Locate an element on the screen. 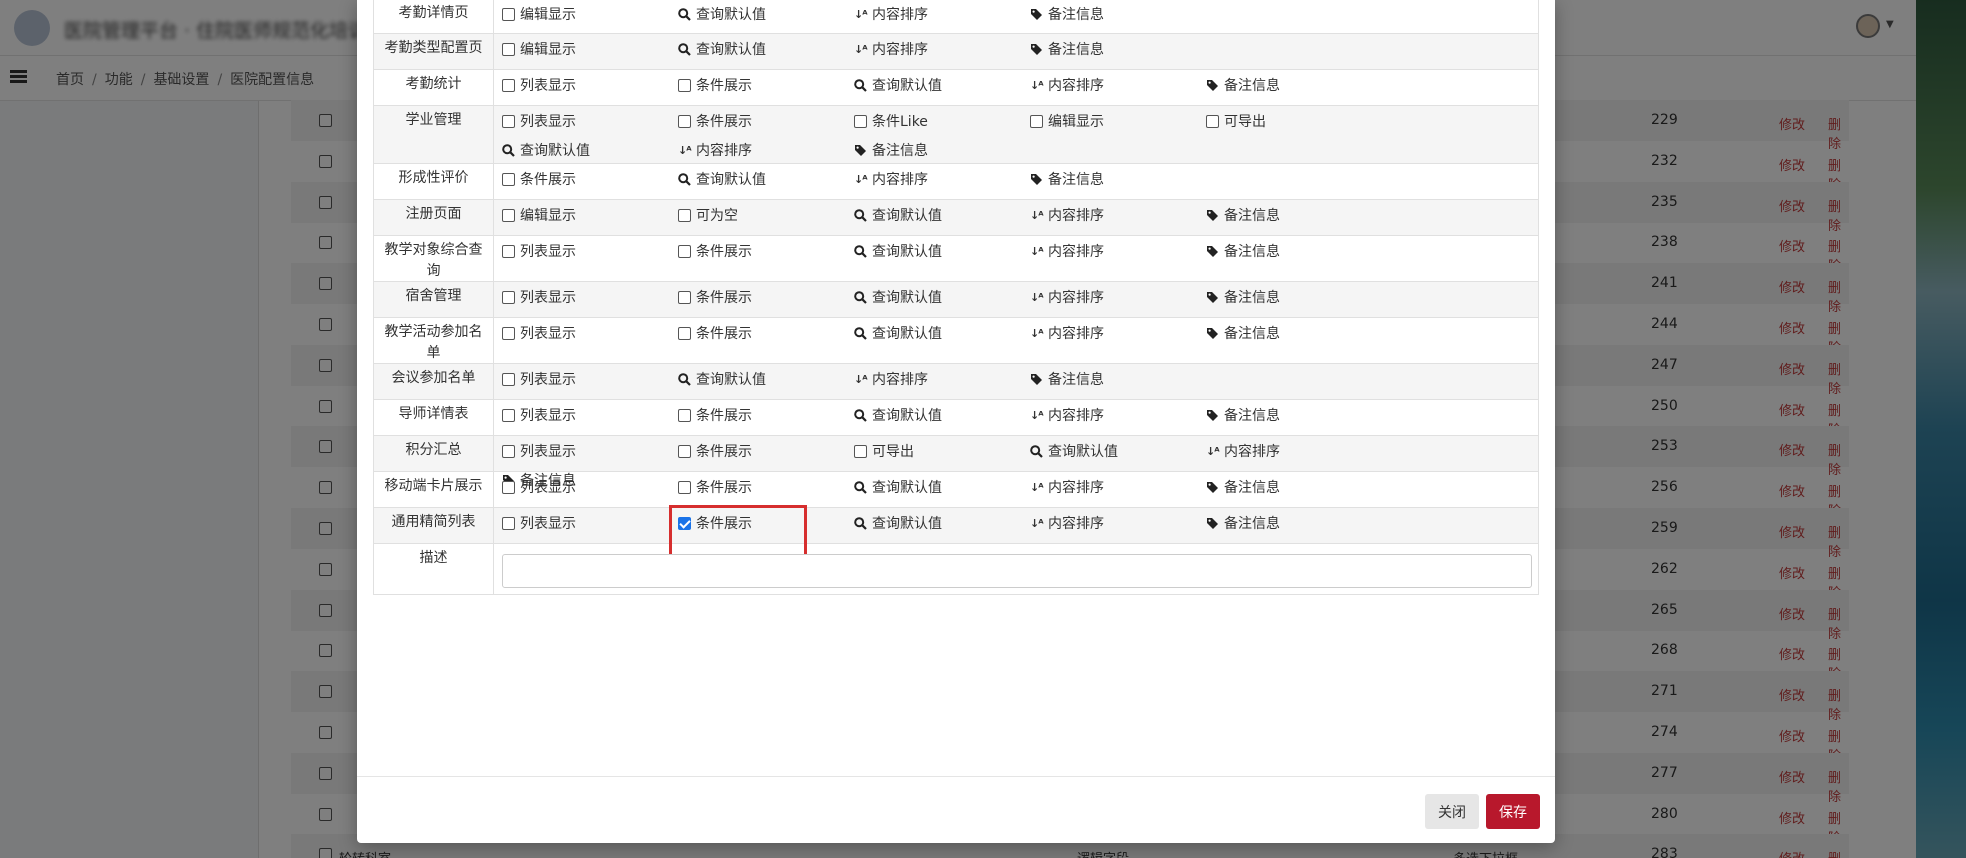 Image resolution: width=1966 pixels, height=858 pixels. option-label: 列表显示 is located at coordinates (548, 334).